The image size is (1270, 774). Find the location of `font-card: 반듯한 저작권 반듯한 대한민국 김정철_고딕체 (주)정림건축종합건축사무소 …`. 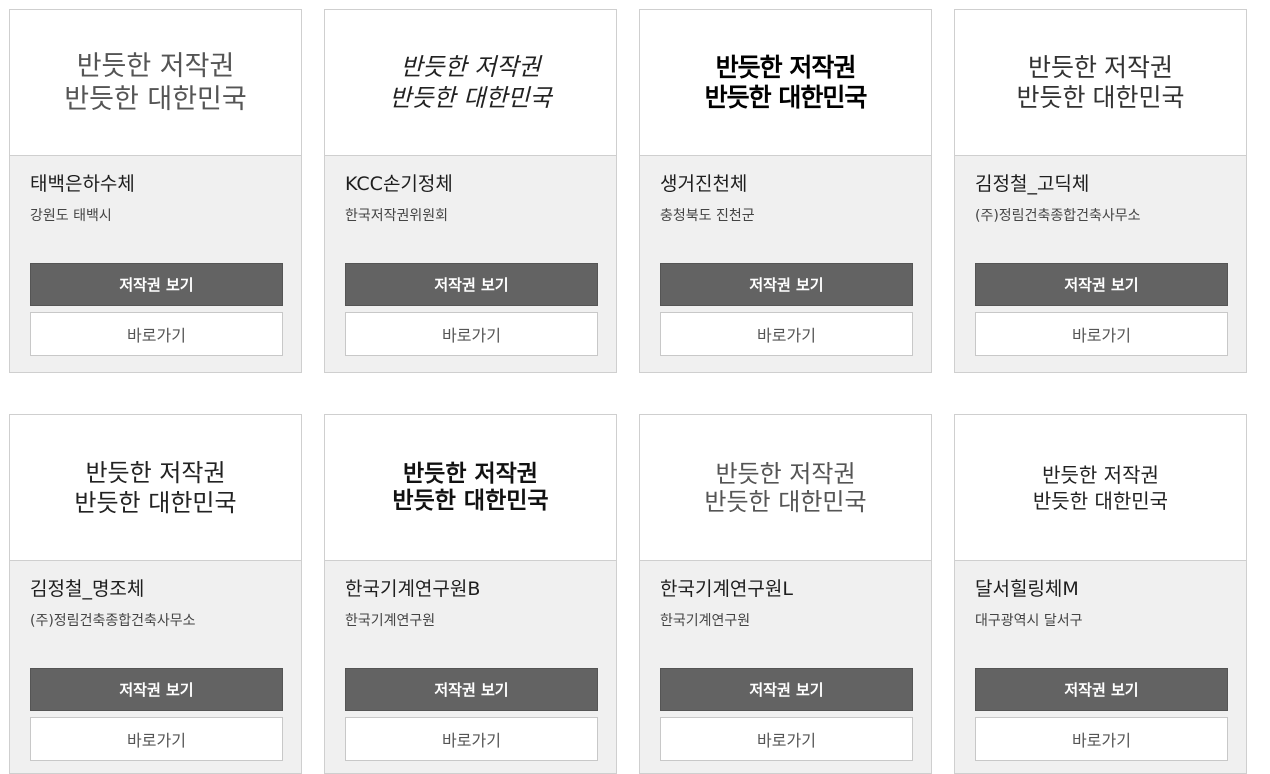

font-card: 반듯한 저작권 반듯한 대한민국 김정철_고딕체 (주)정림건축종합건축사무소 … is located at coordinates (1100, 191).